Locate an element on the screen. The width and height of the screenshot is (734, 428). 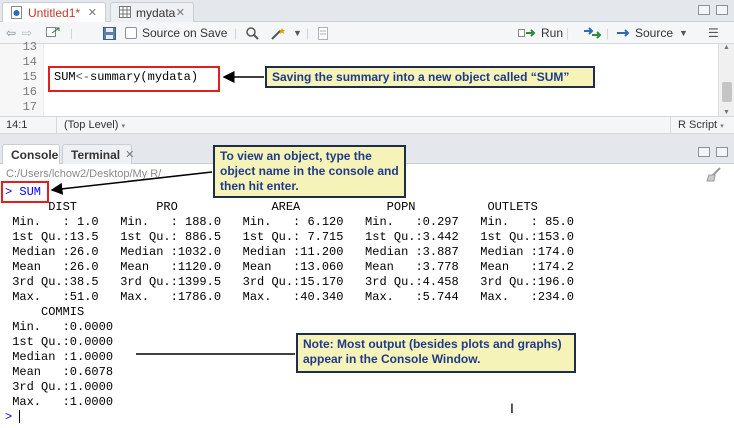
tab-label: Untitled1* is located at coordinates (54, 12).